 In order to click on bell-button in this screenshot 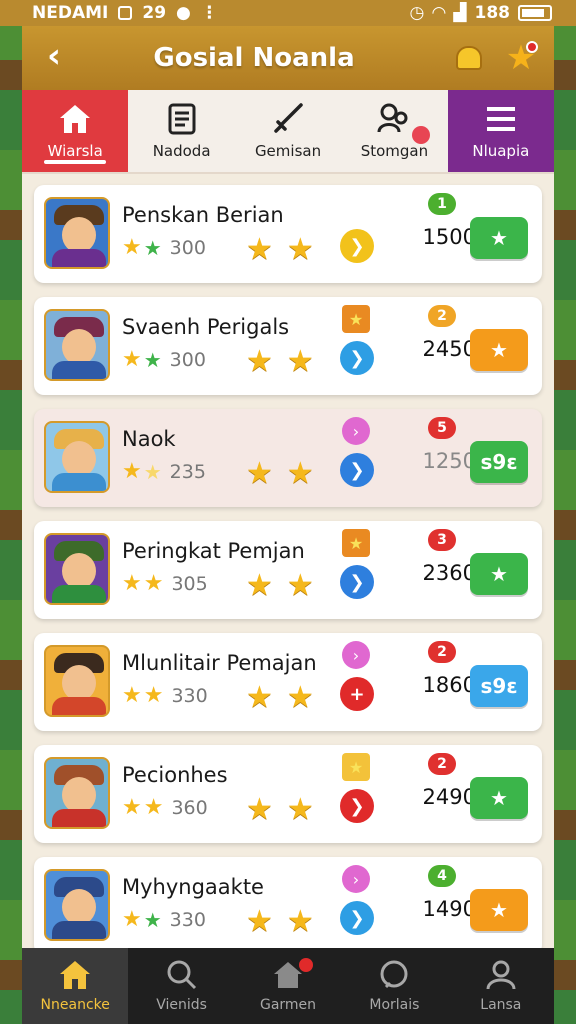, I will do `click(469, 58)`.